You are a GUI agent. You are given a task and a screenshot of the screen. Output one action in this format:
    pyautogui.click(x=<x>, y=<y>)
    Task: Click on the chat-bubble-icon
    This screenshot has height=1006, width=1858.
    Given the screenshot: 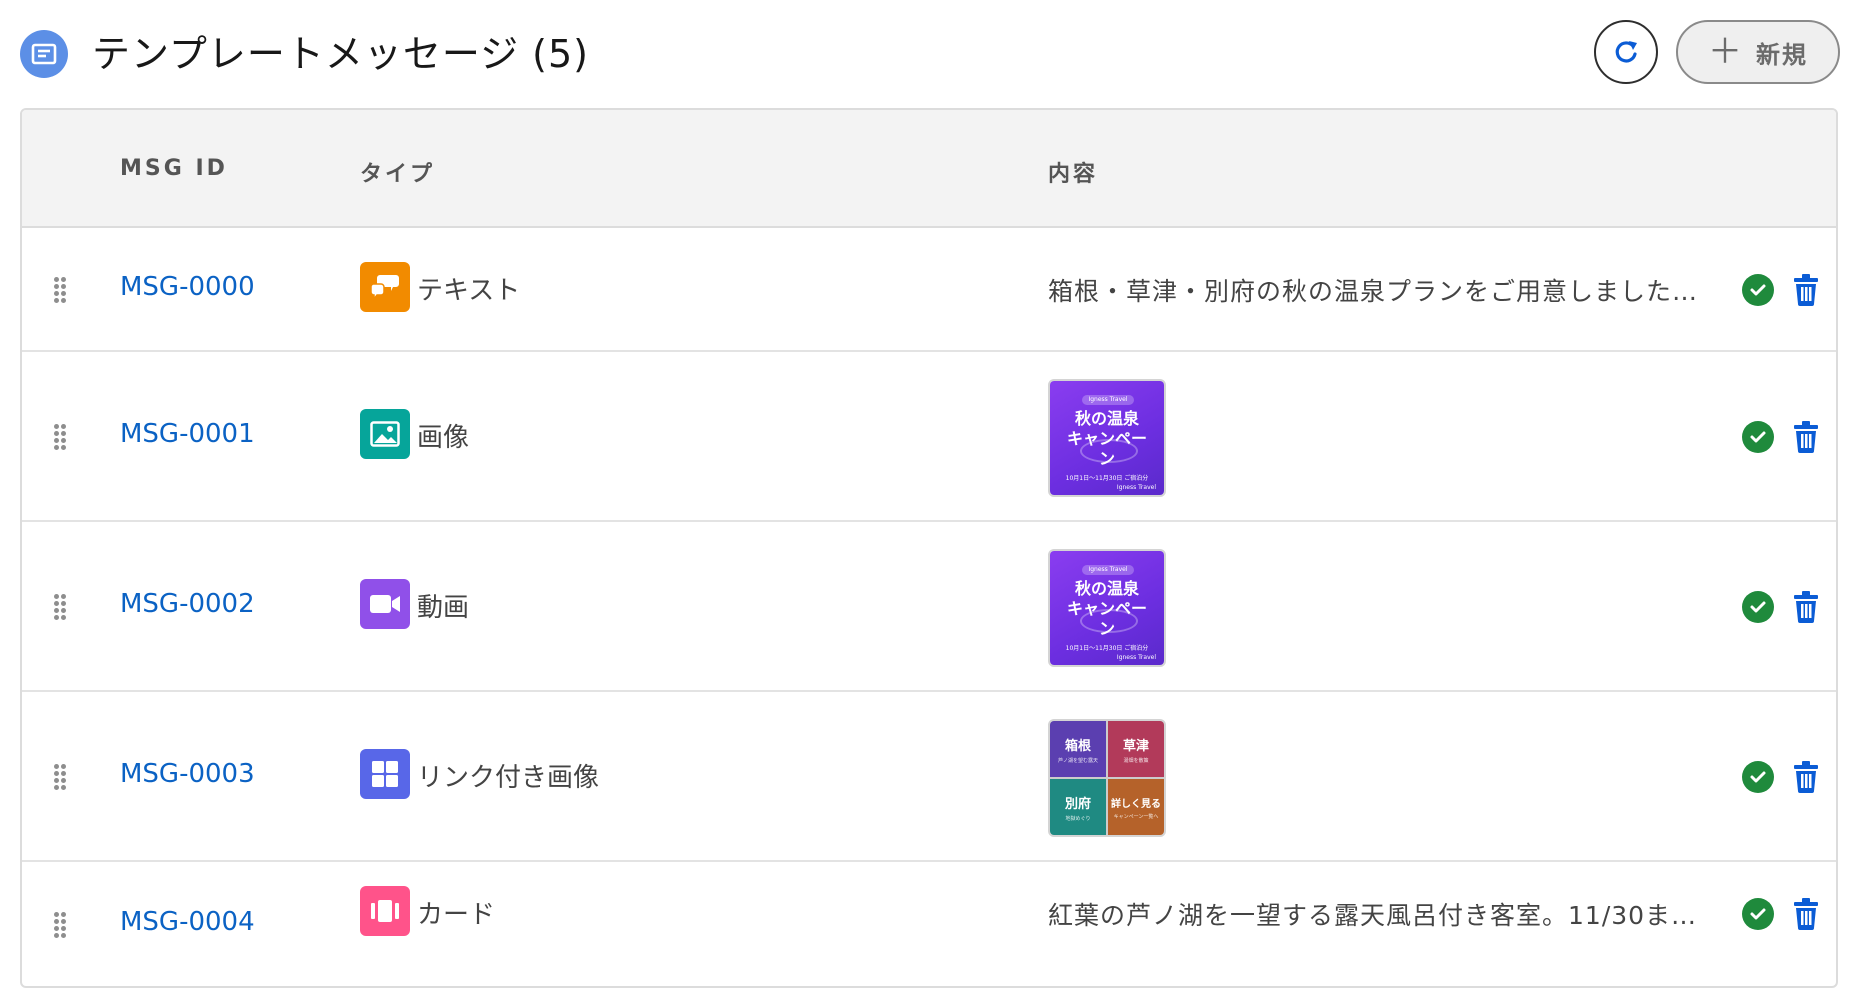 What is the action you would take?
    pyautogui.click(x=385, y=287)
    